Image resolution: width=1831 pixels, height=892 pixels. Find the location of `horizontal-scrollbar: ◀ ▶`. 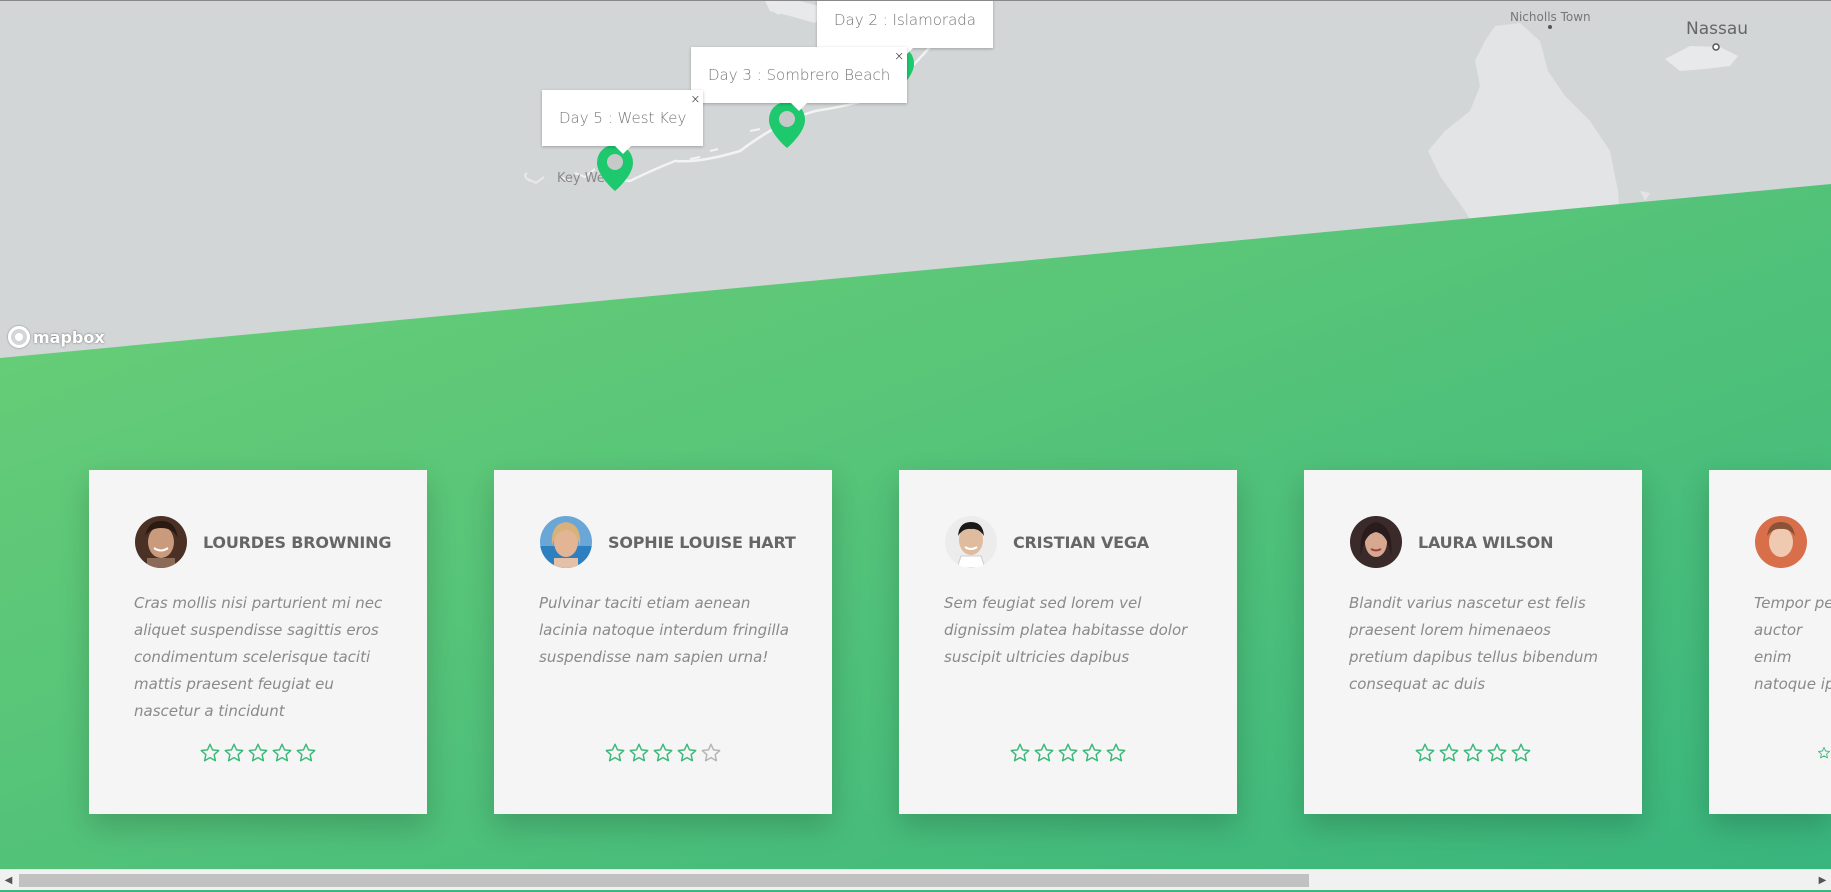

horizontal-scrollbar: ◀ ▶ is located at coordinates (915, 879).